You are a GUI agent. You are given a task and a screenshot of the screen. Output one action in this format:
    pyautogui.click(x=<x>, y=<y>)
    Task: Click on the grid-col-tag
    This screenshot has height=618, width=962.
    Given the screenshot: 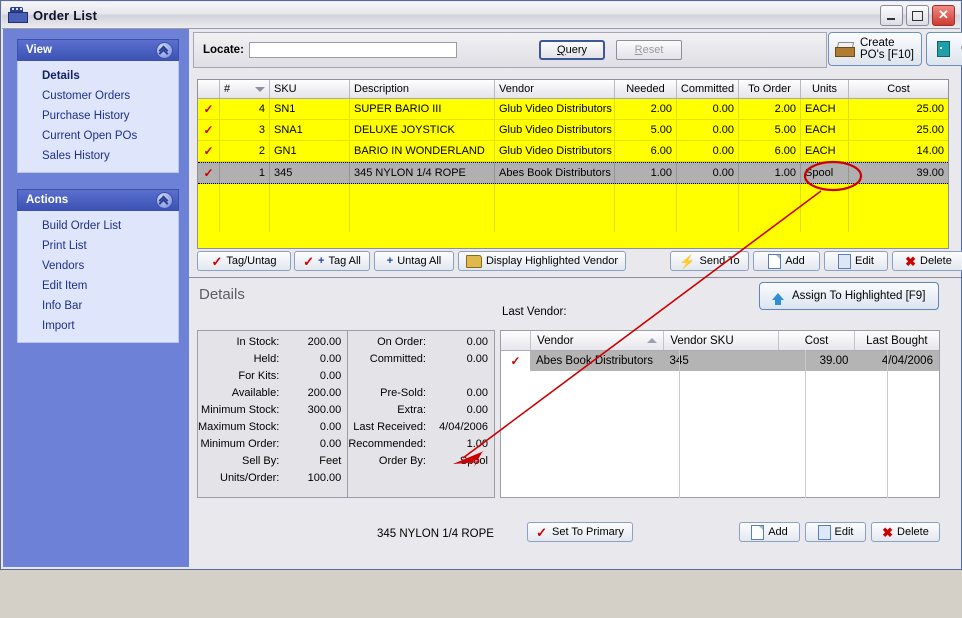 What is the action you would take?
    pyautogui.click(x=209, y=89)
    